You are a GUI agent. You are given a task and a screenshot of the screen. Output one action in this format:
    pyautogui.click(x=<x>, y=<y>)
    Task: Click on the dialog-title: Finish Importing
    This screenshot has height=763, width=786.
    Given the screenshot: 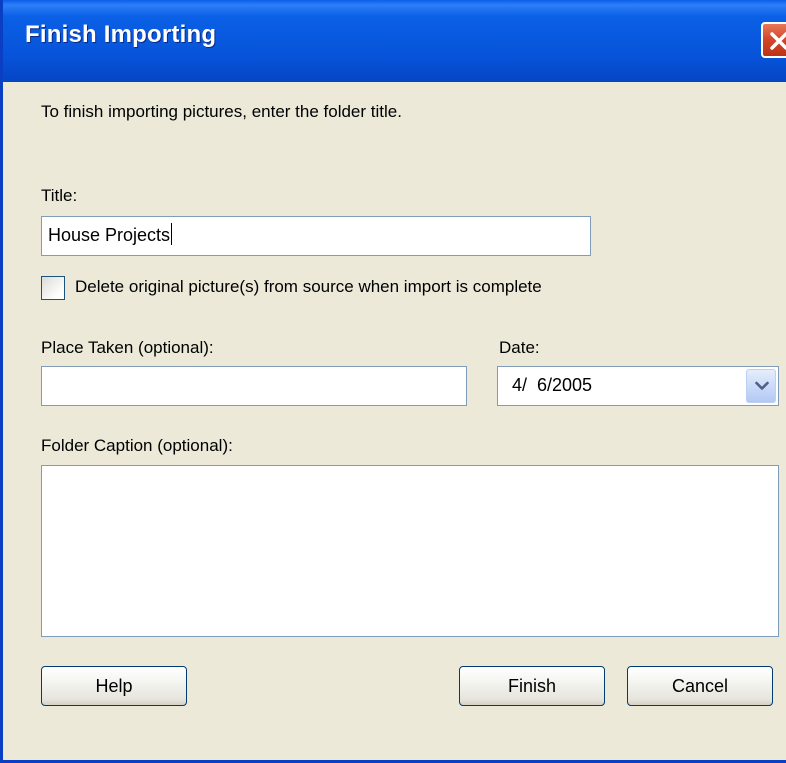 What is the action you would take?
    pyautogui.click(x=121, y=34)
    